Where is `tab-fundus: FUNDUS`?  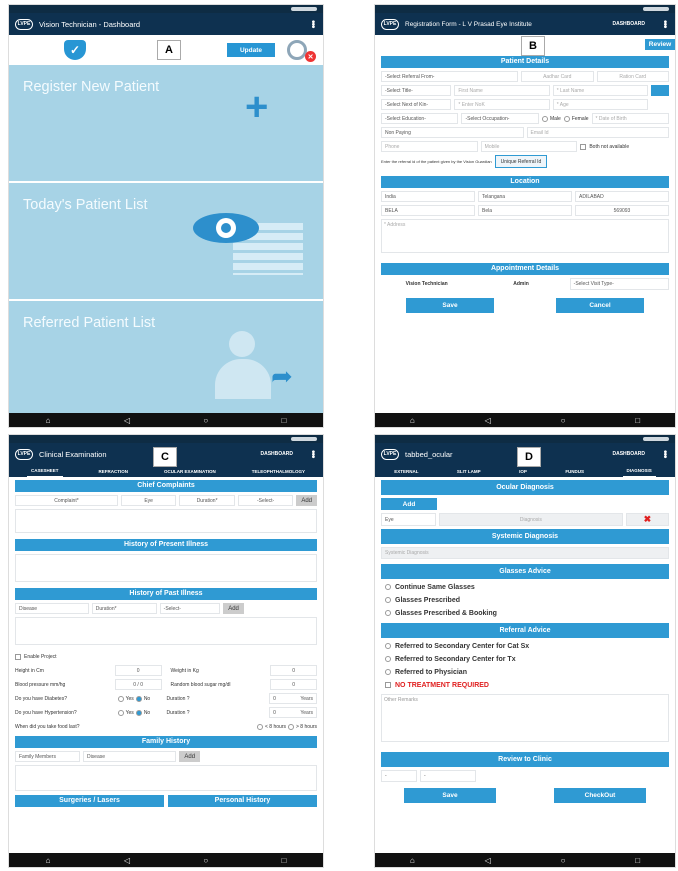
tab-fundus: FUNDUS is located at coordinates (574, 471).